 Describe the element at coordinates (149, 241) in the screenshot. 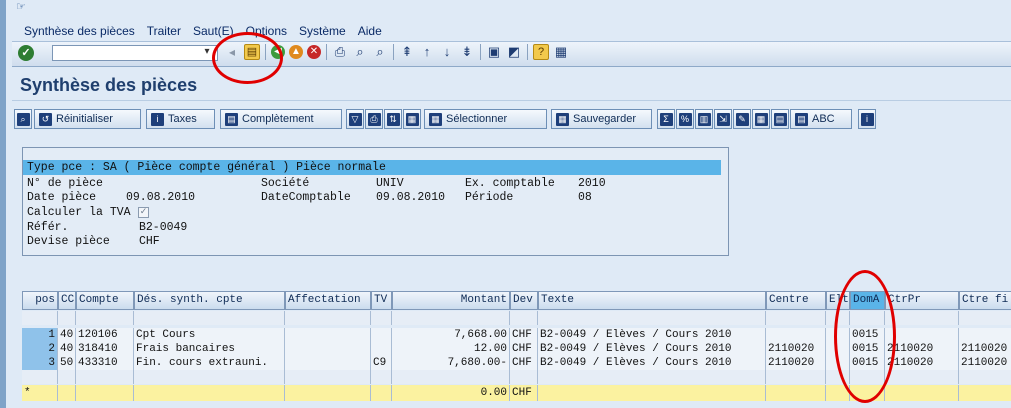

I see `currency-value: CHF` at that location.